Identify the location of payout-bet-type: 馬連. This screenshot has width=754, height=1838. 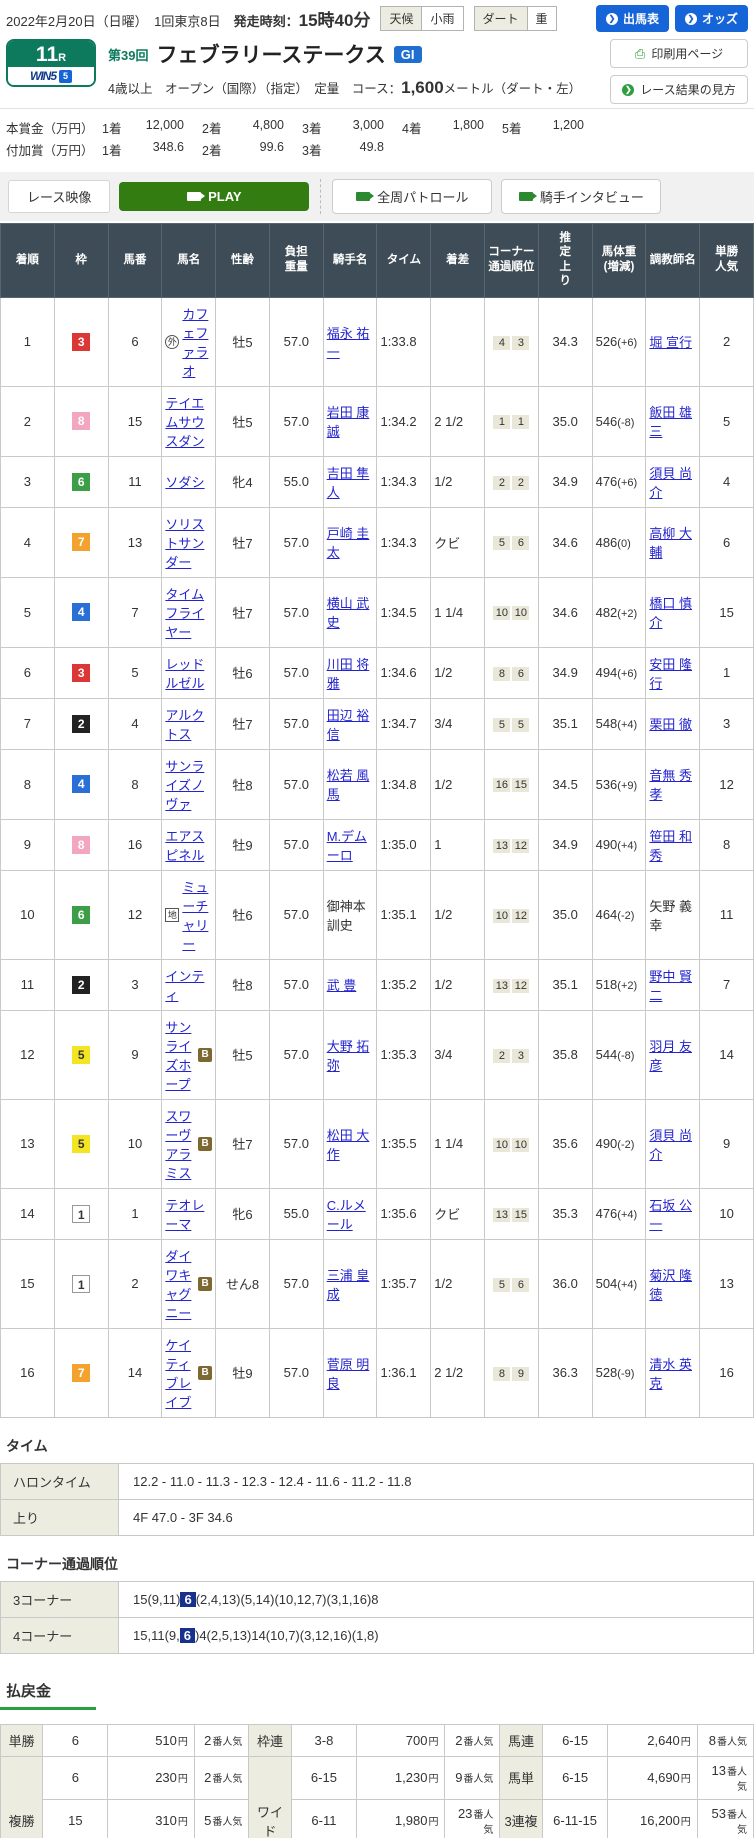
(521, 1740).